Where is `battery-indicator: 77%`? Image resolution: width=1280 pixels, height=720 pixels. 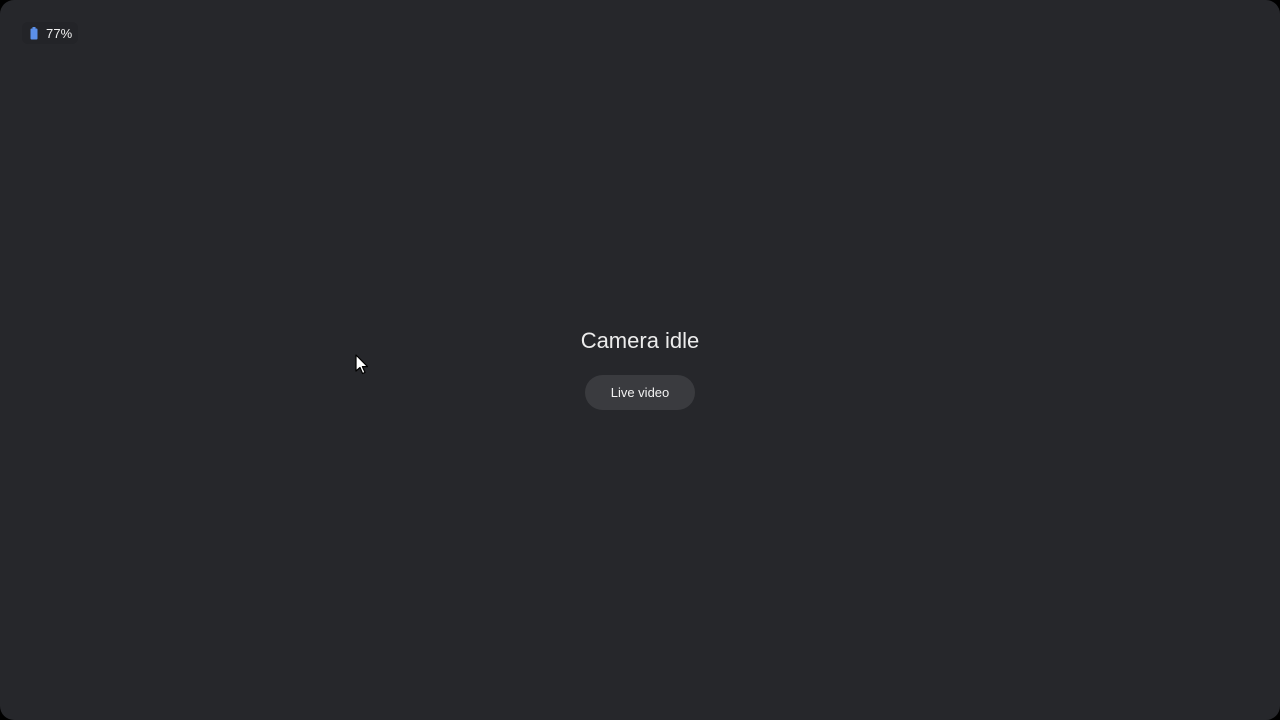 battery-indicator: 77% is located at coordinates (50, 33).